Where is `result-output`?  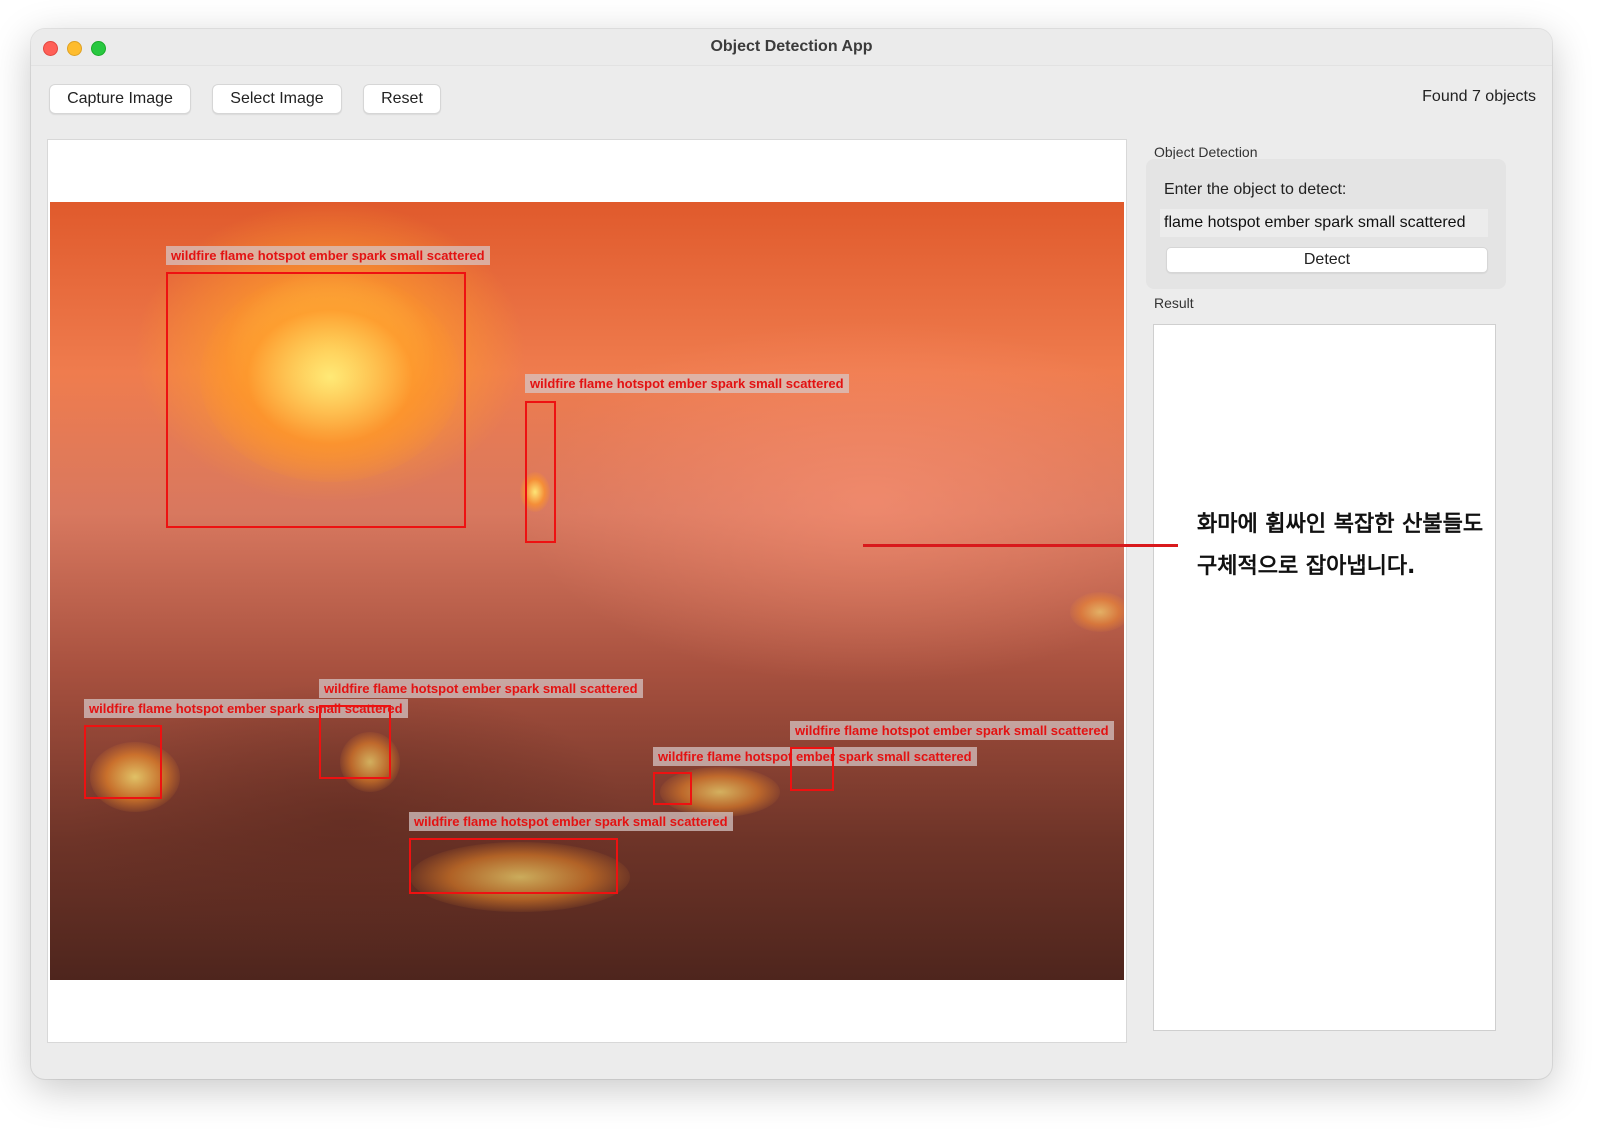
result-output is located at coordinates (1324, 677).